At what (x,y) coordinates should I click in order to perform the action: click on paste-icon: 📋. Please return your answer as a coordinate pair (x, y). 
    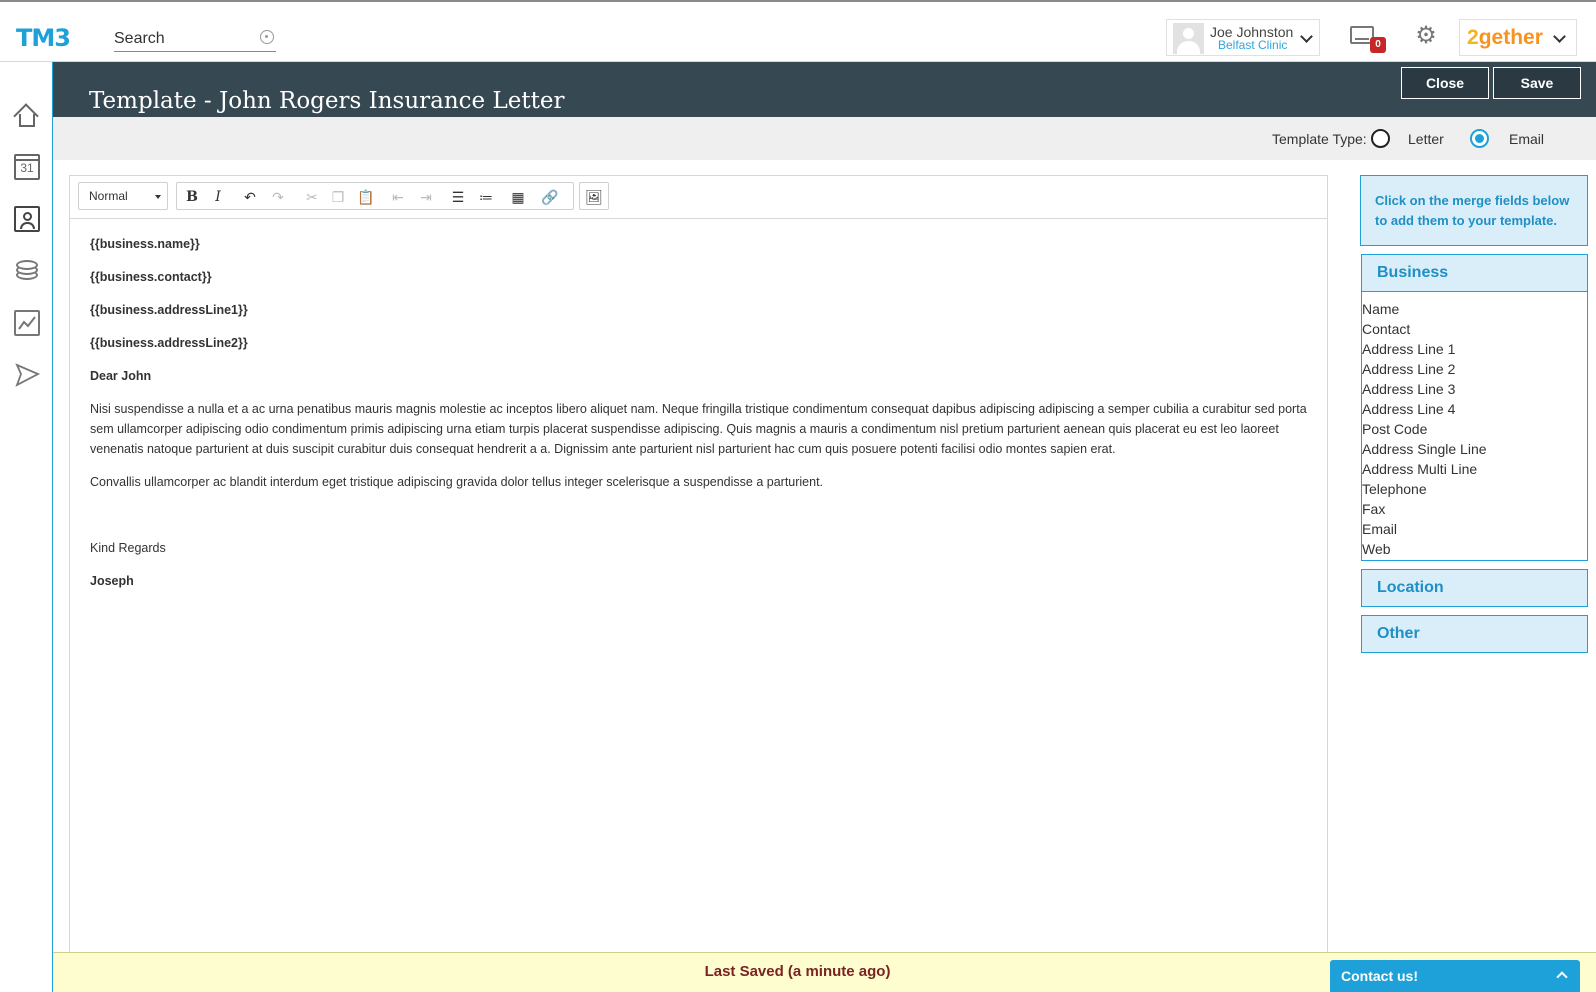
    Looking at the image, I should click on (366, 197).